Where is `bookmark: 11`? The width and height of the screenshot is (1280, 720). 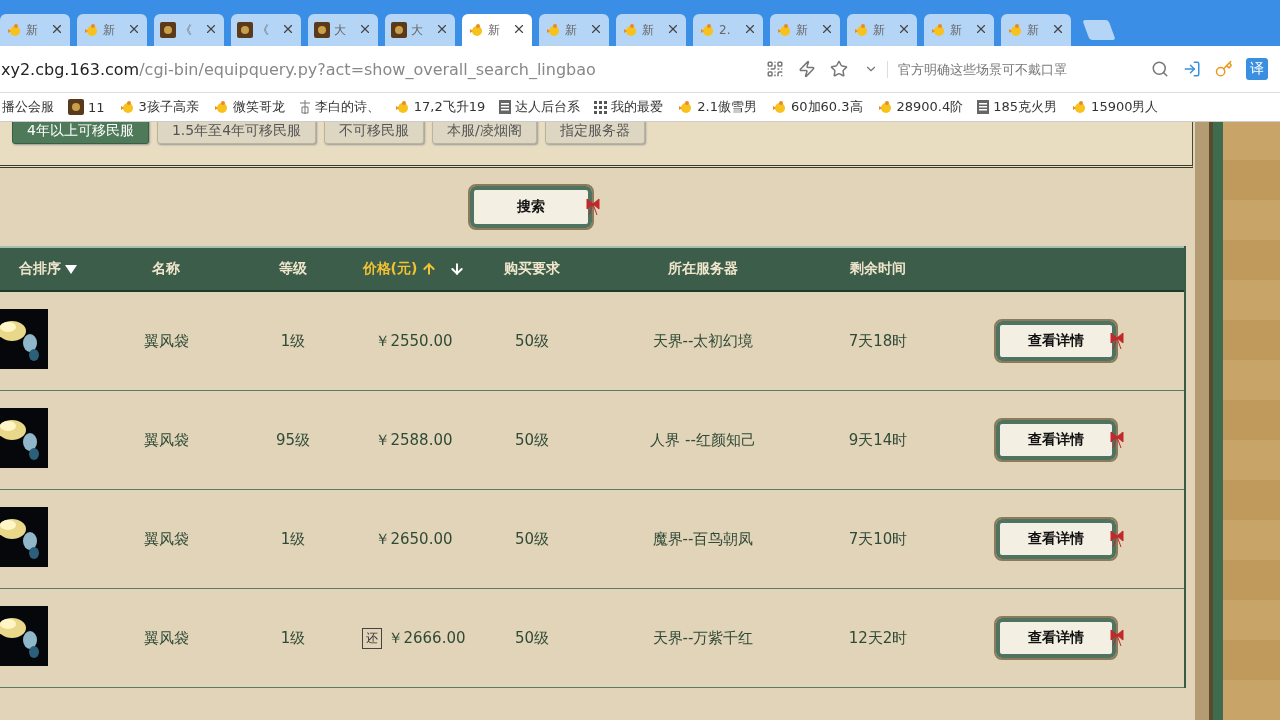
bookmark: 11 is located at coordinates (96, 107).